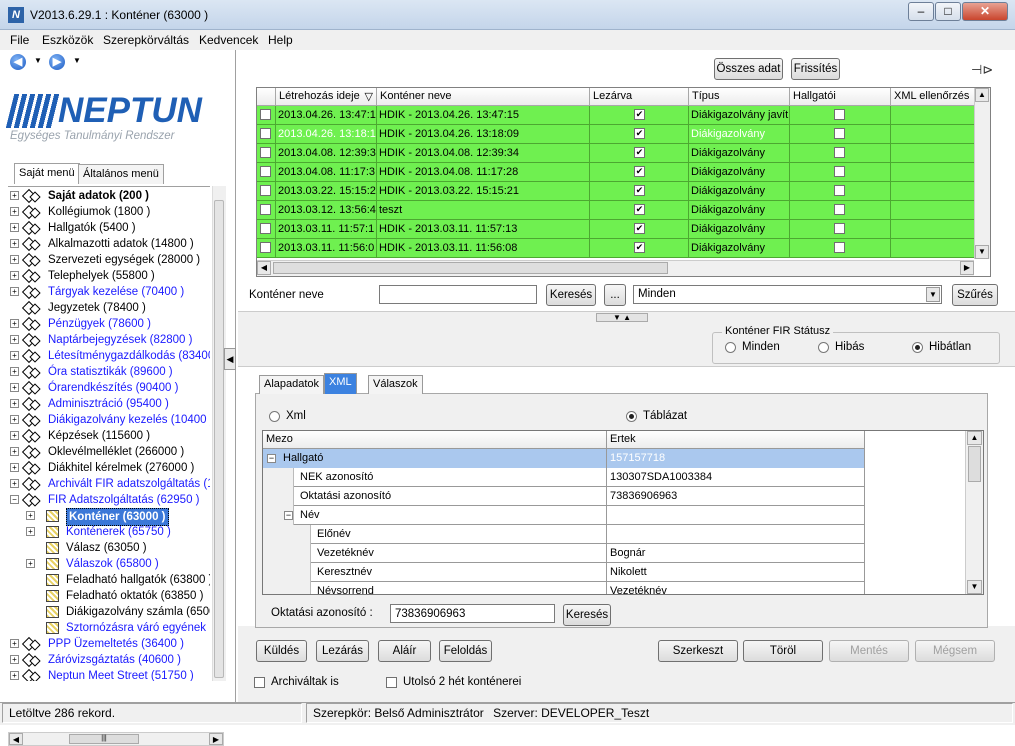 The width and height of the screenshot is (1015, 746). I want to click on scroll-left-arrow-icon: ◀, so click(264, 268).